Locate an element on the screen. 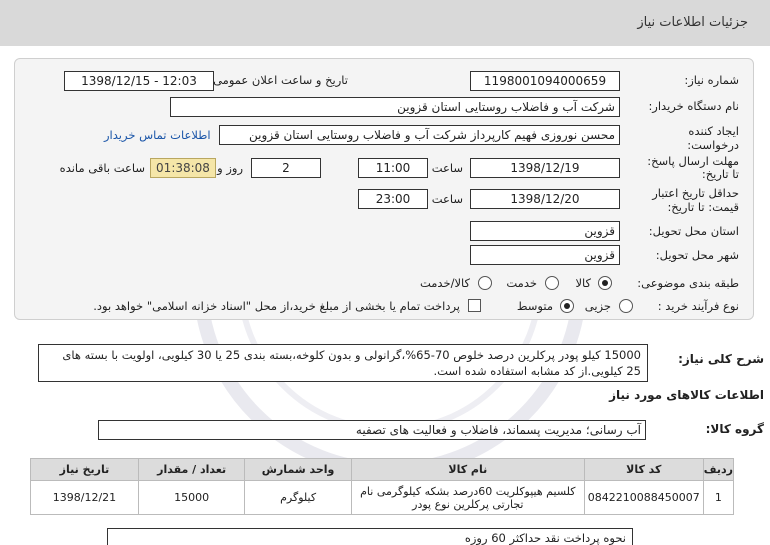 The image size is (770, 545). payment-terms-box: نحوه پرداخت نقد حداکثر 60 روزه is located at coordinates (370, 536).